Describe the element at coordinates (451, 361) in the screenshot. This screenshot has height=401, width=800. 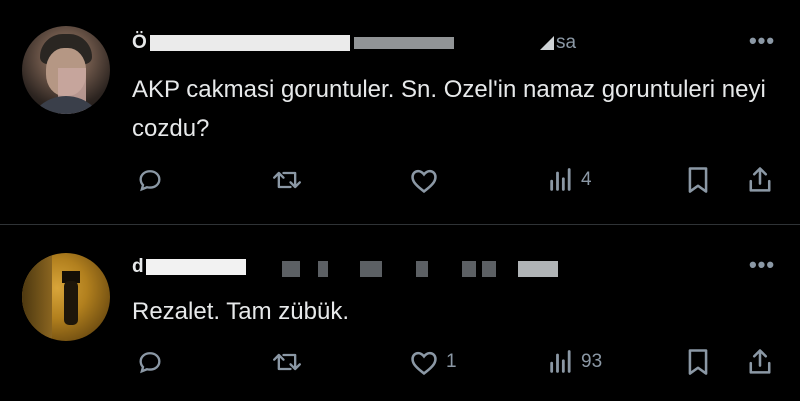
I see `like-count: 1` at that location.